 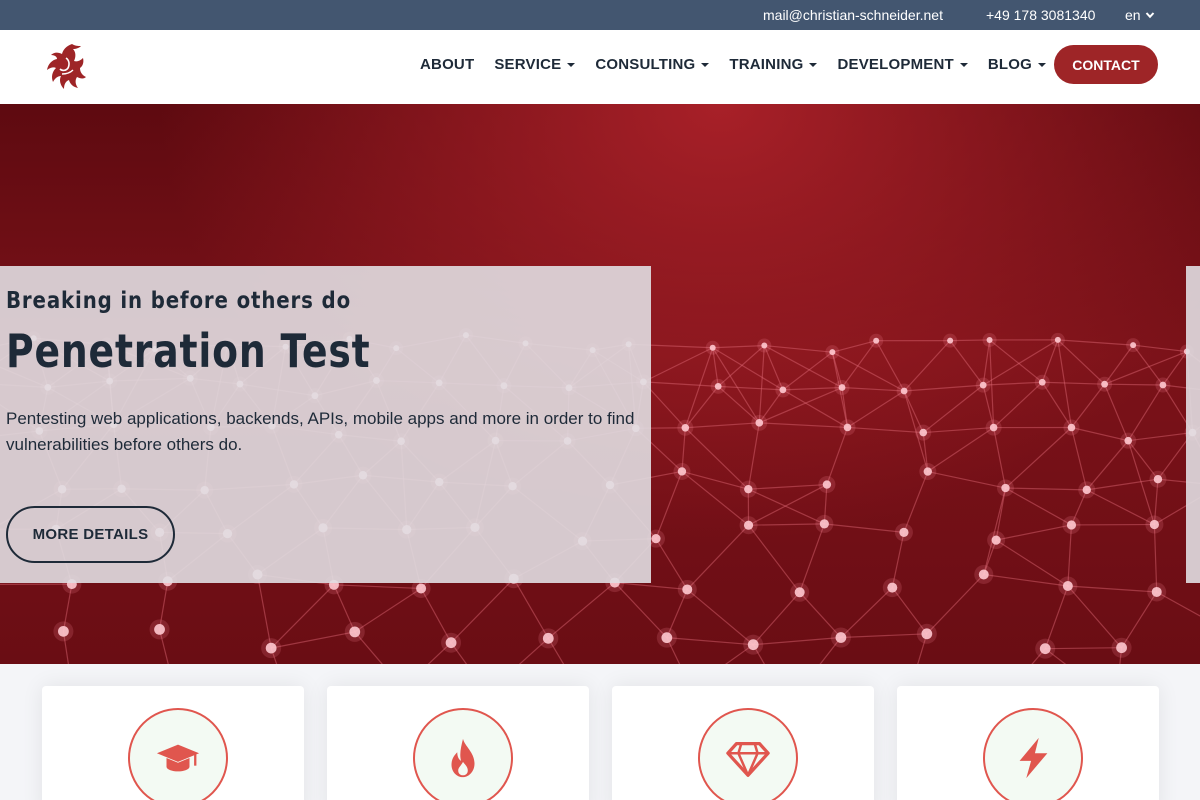 What do you see at coordinates (179, 301) in the screenshot?
I see `hero-eyebrow: Breaking in before others do` at bounding box center [179, 301].